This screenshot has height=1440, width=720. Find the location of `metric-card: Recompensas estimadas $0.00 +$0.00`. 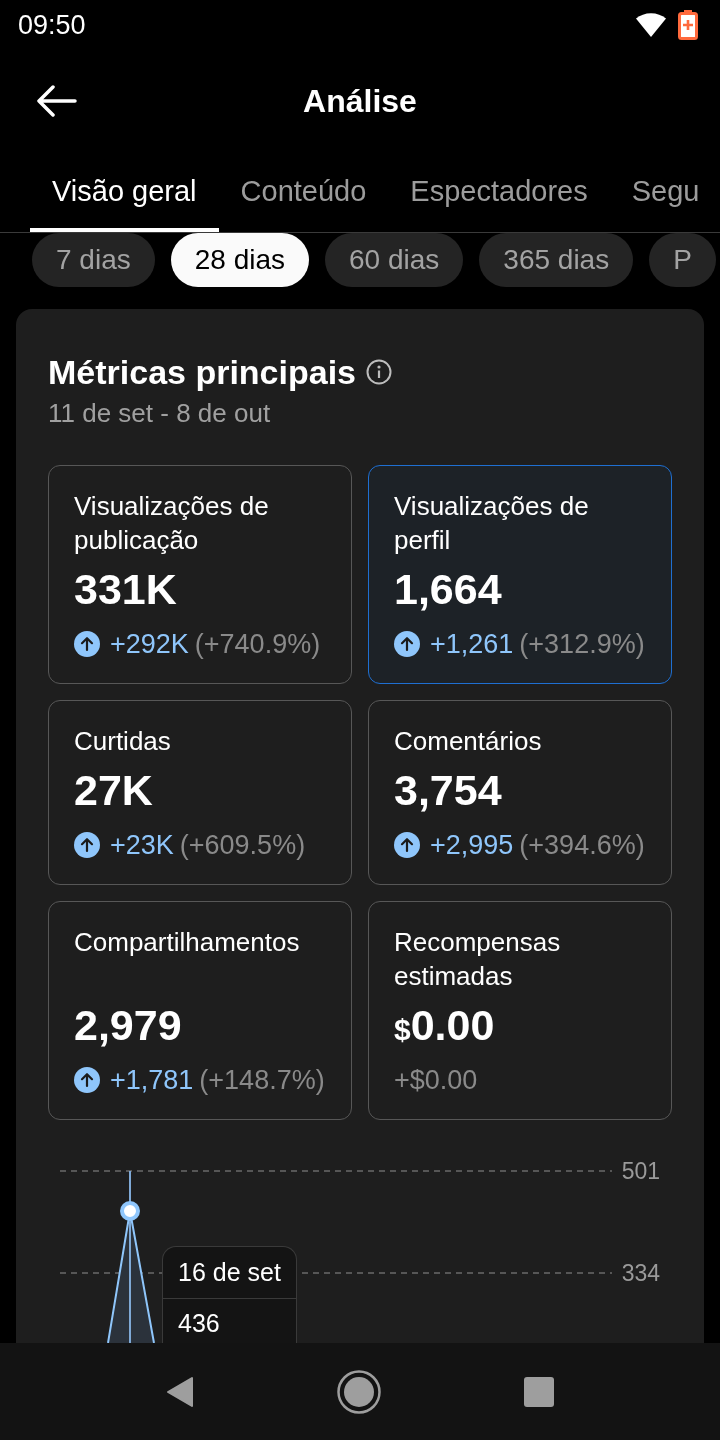

metric-card: Recompensas estimadas $0.00 +$0.00 is located at coordinates (520, 1010).